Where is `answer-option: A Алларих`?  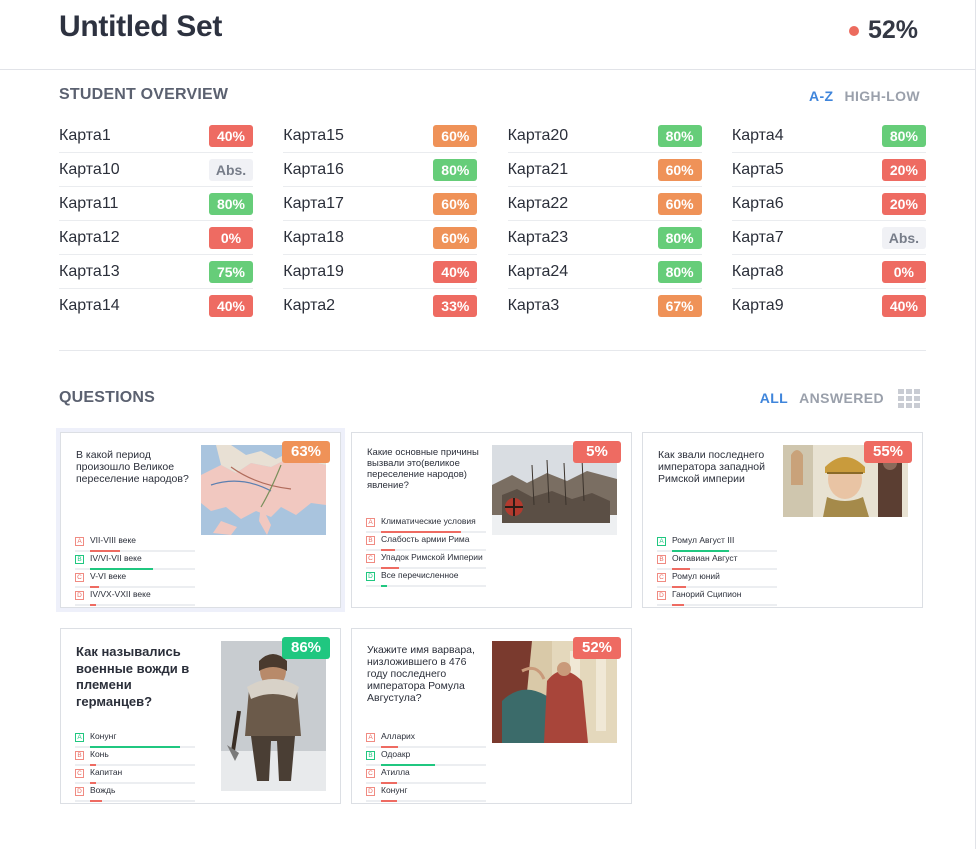 answer-option: A Алларих is located at coordinates (426, 739).